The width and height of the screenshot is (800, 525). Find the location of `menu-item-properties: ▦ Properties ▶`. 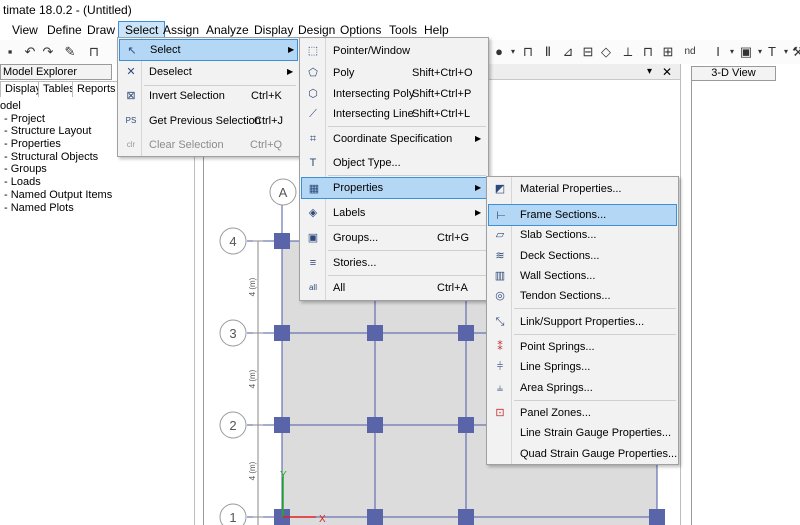

menu-item-properties: ▦ Properties ▶ is located at coordinates (394, 188).